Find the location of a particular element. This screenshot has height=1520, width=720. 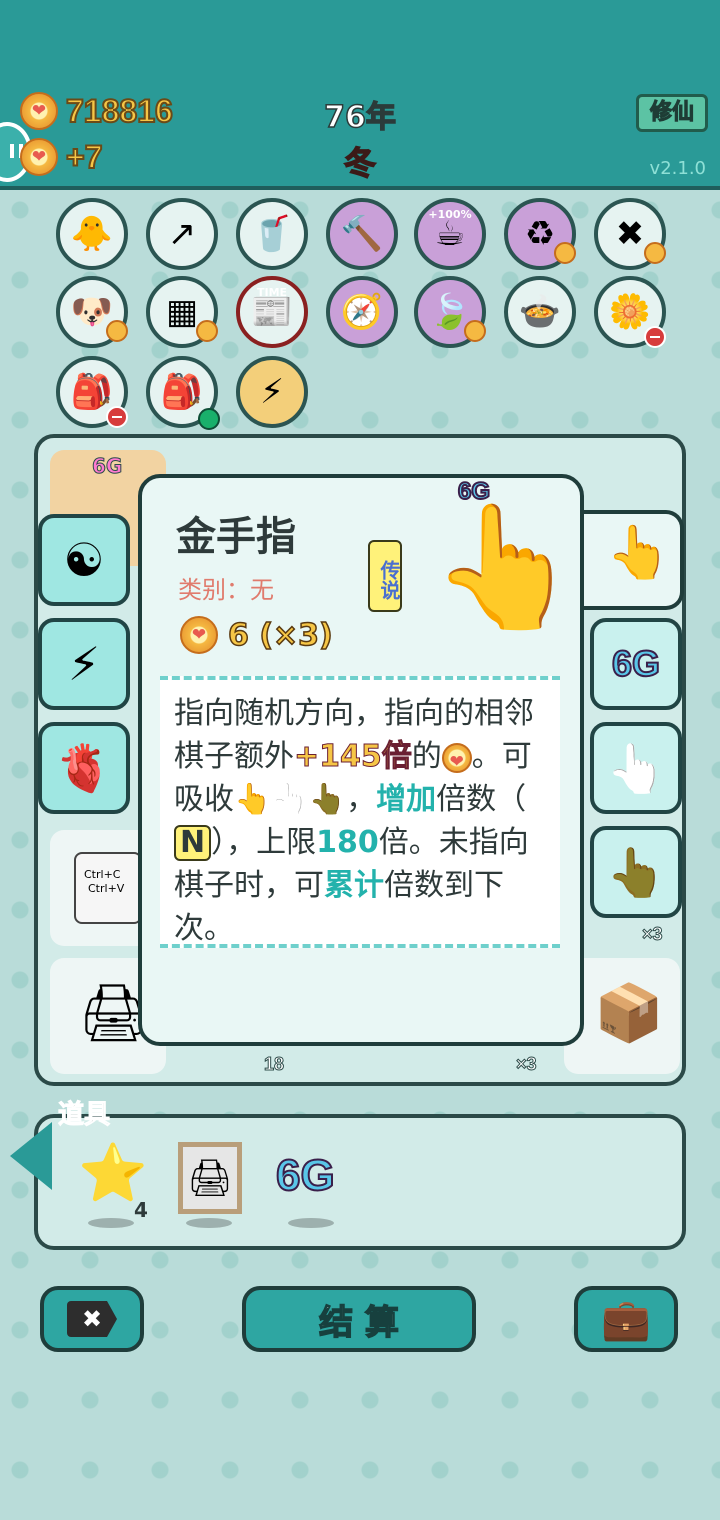

lightning-icon: ⚡ is located at coordinates (84, 664).